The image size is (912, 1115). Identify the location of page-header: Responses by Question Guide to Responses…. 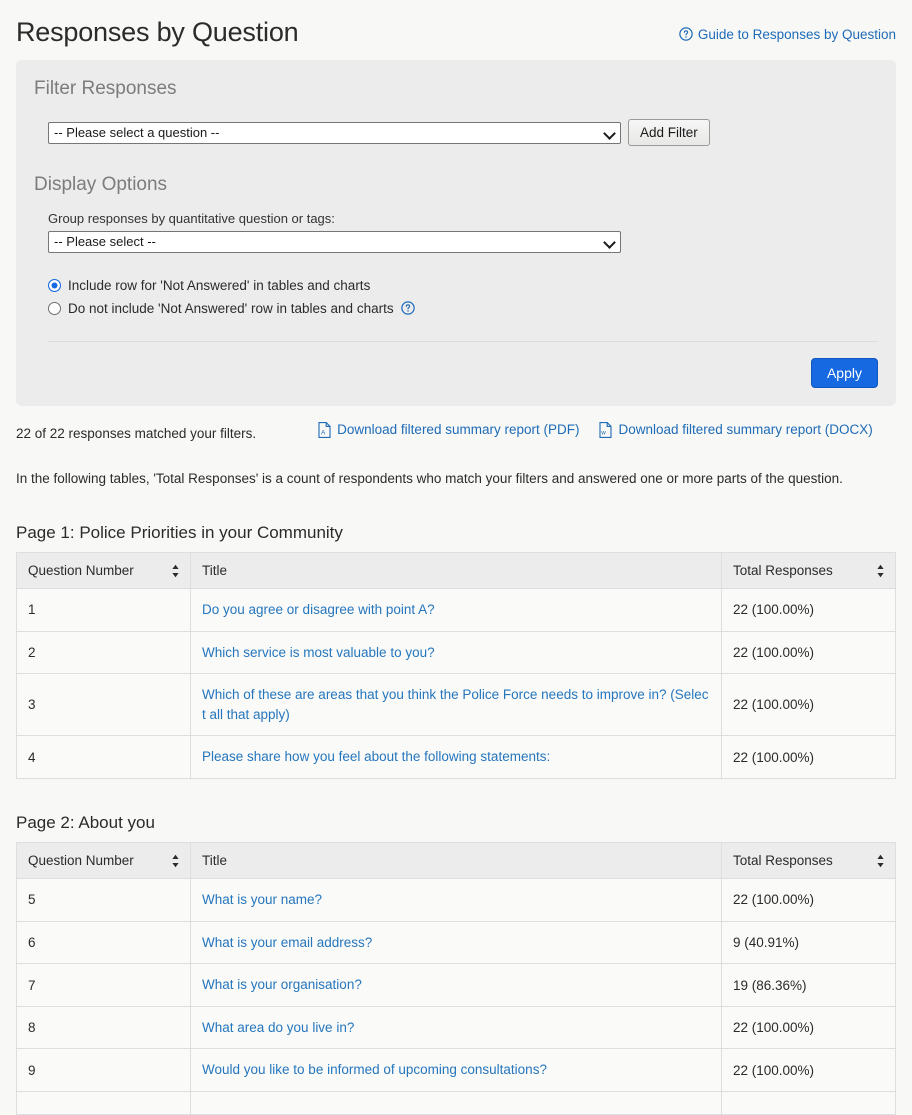
(456, 29).